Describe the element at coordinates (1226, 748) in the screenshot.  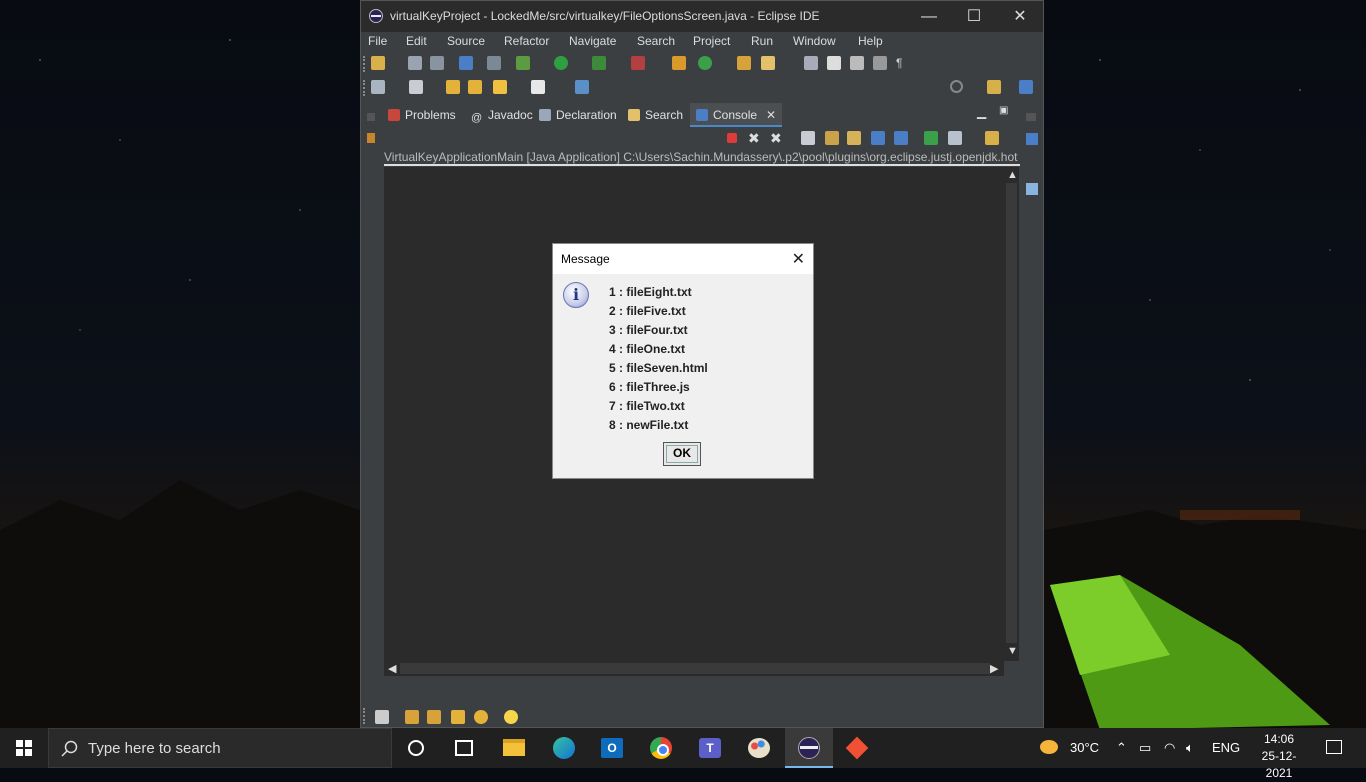
I see `language-indicator: ENG` at that location.